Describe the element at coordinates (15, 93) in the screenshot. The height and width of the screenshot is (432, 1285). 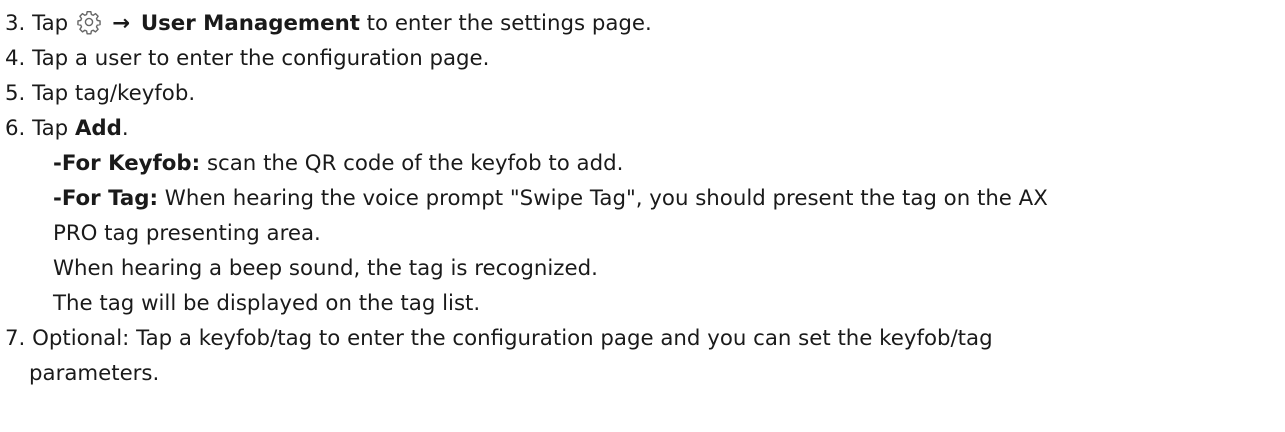
I see `step-number: 5.` at that location.